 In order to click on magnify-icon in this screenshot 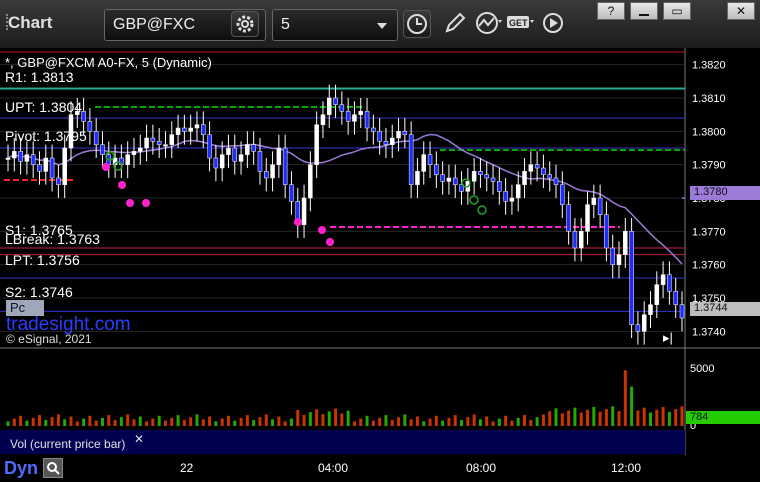, I will do `click(53, 468)`.